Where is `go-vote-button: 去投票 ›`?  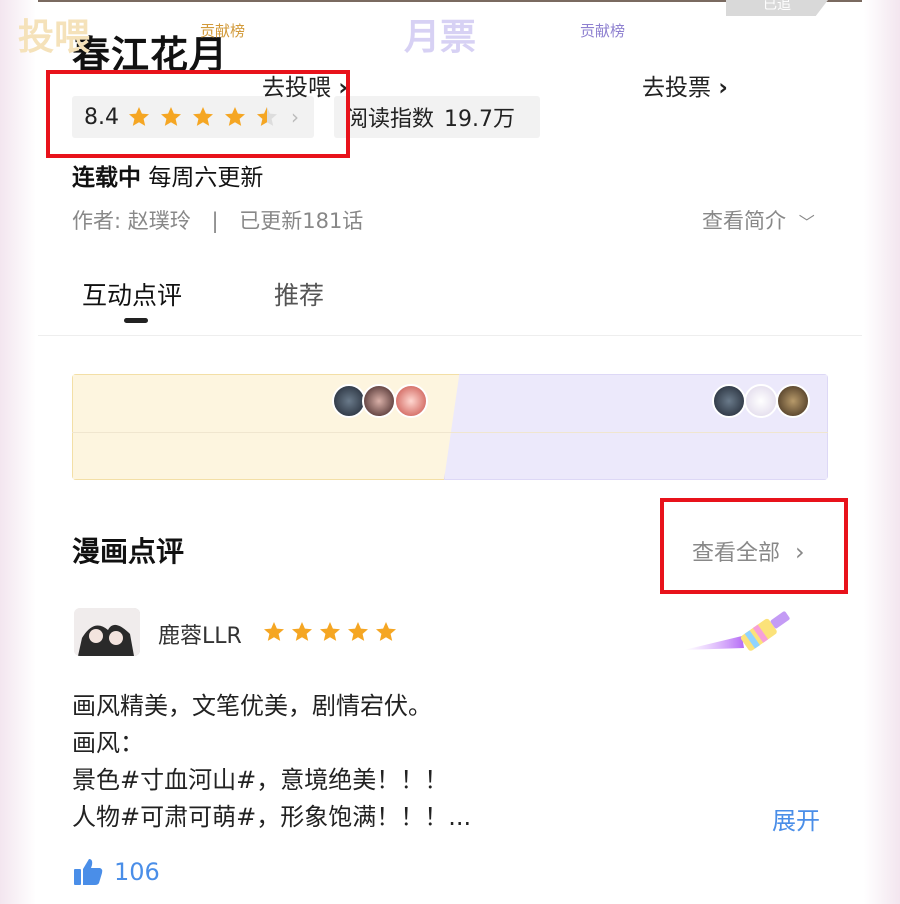 go-vote-button: 去投票 › is located at coordinates (685, 85).